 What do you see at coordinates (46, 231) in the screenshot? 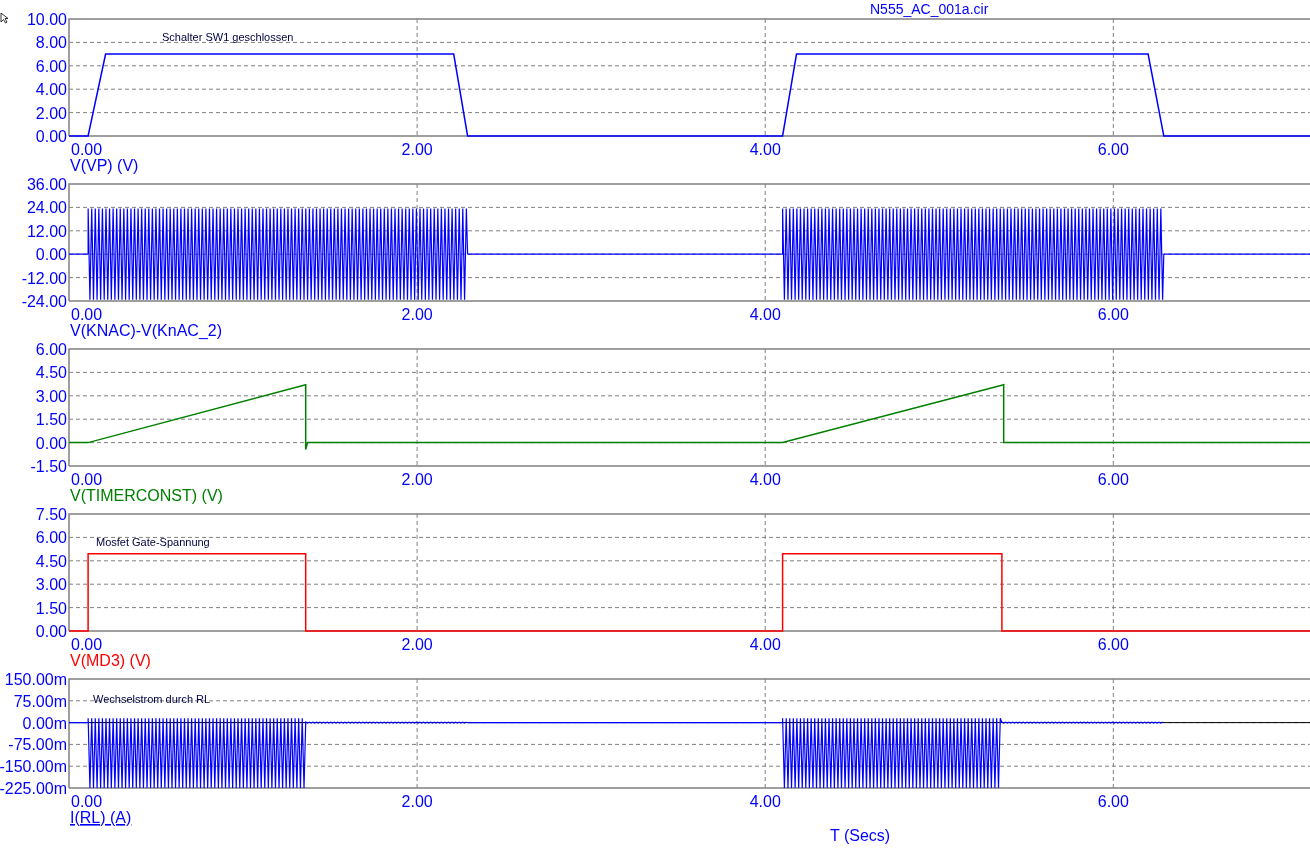
I see `tick-label: 12.00` at bounding box center [46, 231].